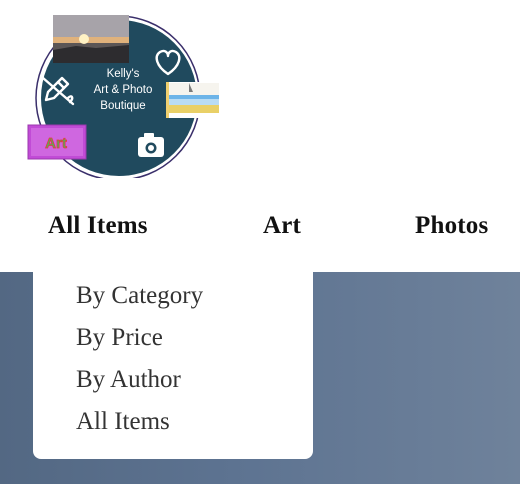 The height and width of the screenshot is (484, 520). What do you see at coordinates (139, 296) in the screenshot?
I see `dropdown-item-by-category: By Category` at bounding box center [139, 296].